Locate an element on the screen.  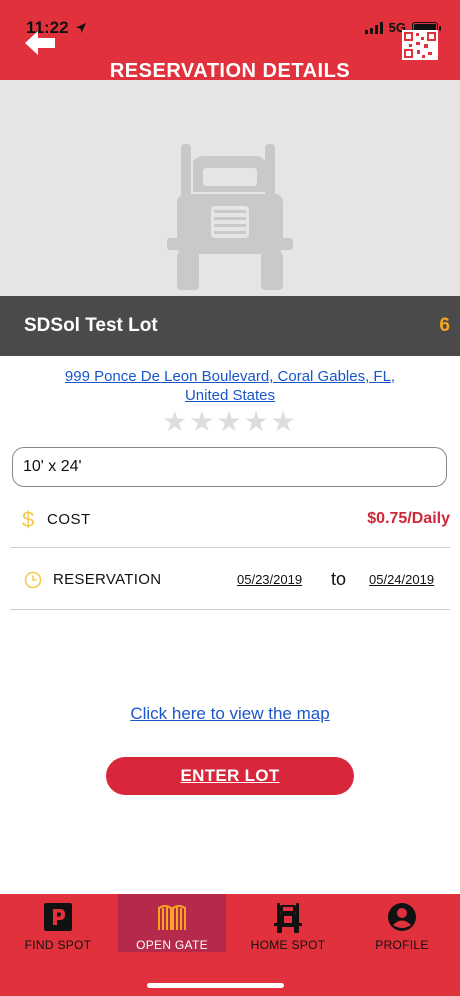
parking-icon is located at coordinates (58, 917).